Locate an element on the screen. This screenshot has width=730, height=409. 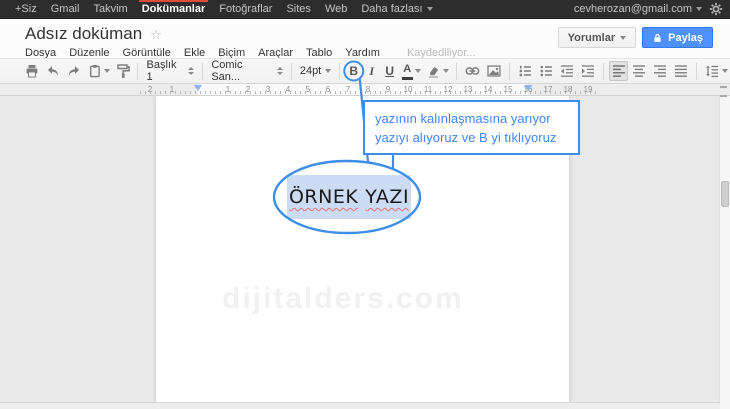
scroll-corner-icon is located at coordinates (723, 91).